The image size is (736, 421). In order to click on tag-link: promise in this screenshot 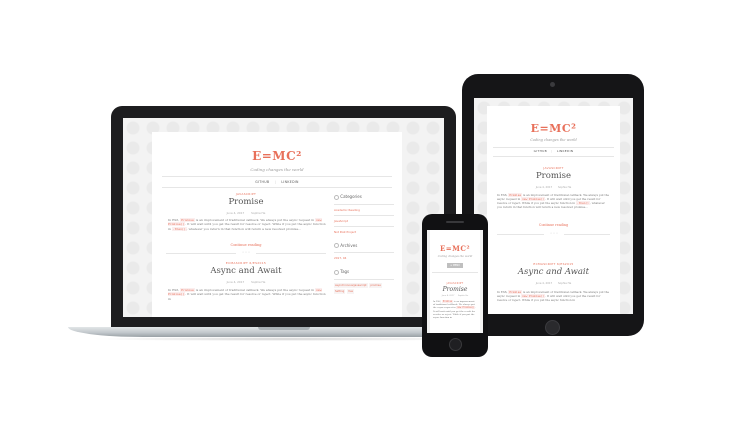, I will do `click(375, 285)`.